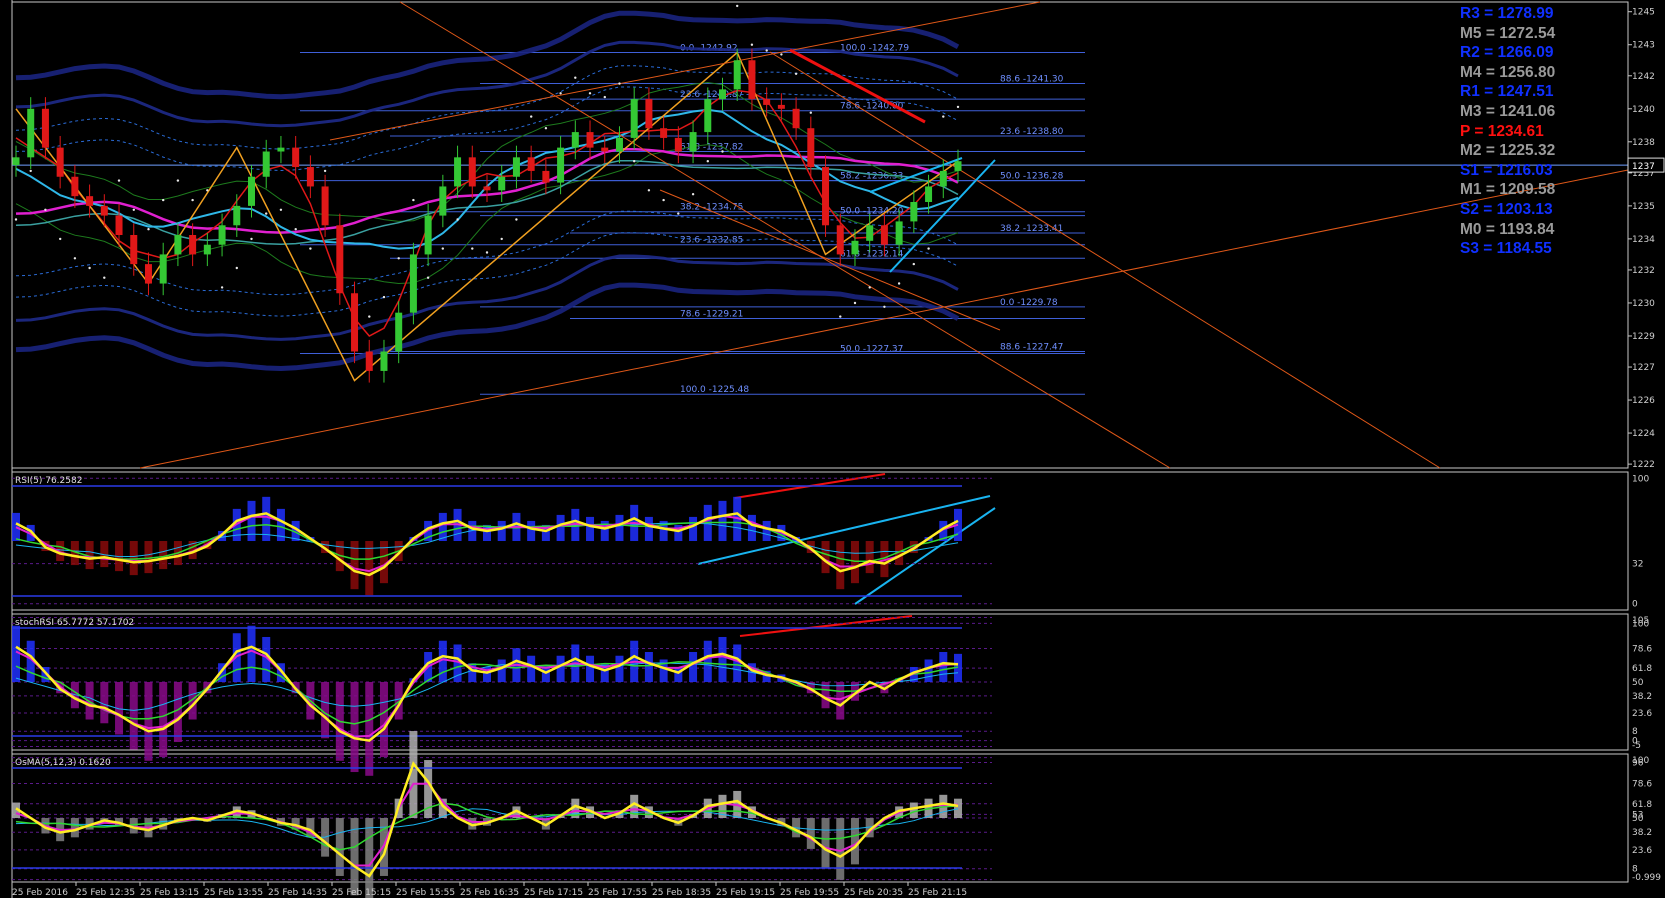  Describe the element at coordinates (1638, 819) in the screenshot. I see `osma-tick-label: 50` at that location.